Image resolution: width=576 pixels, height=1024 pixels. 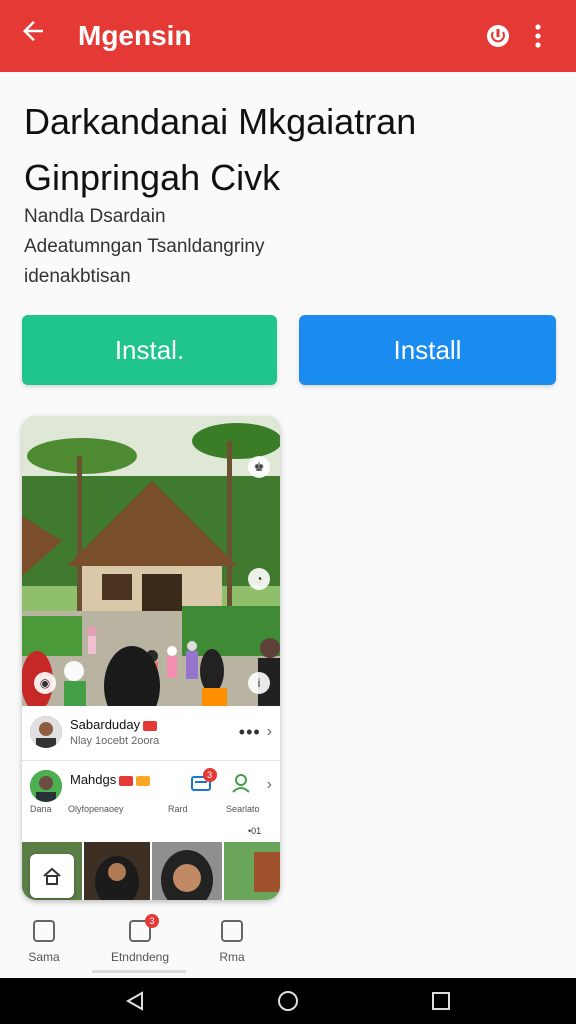 What do you see at coordinates (288, 944) in the screenshot?
I see `bottom-navigation: Sama 3 Etndndeng Rma` at bounding box center [288, 944].